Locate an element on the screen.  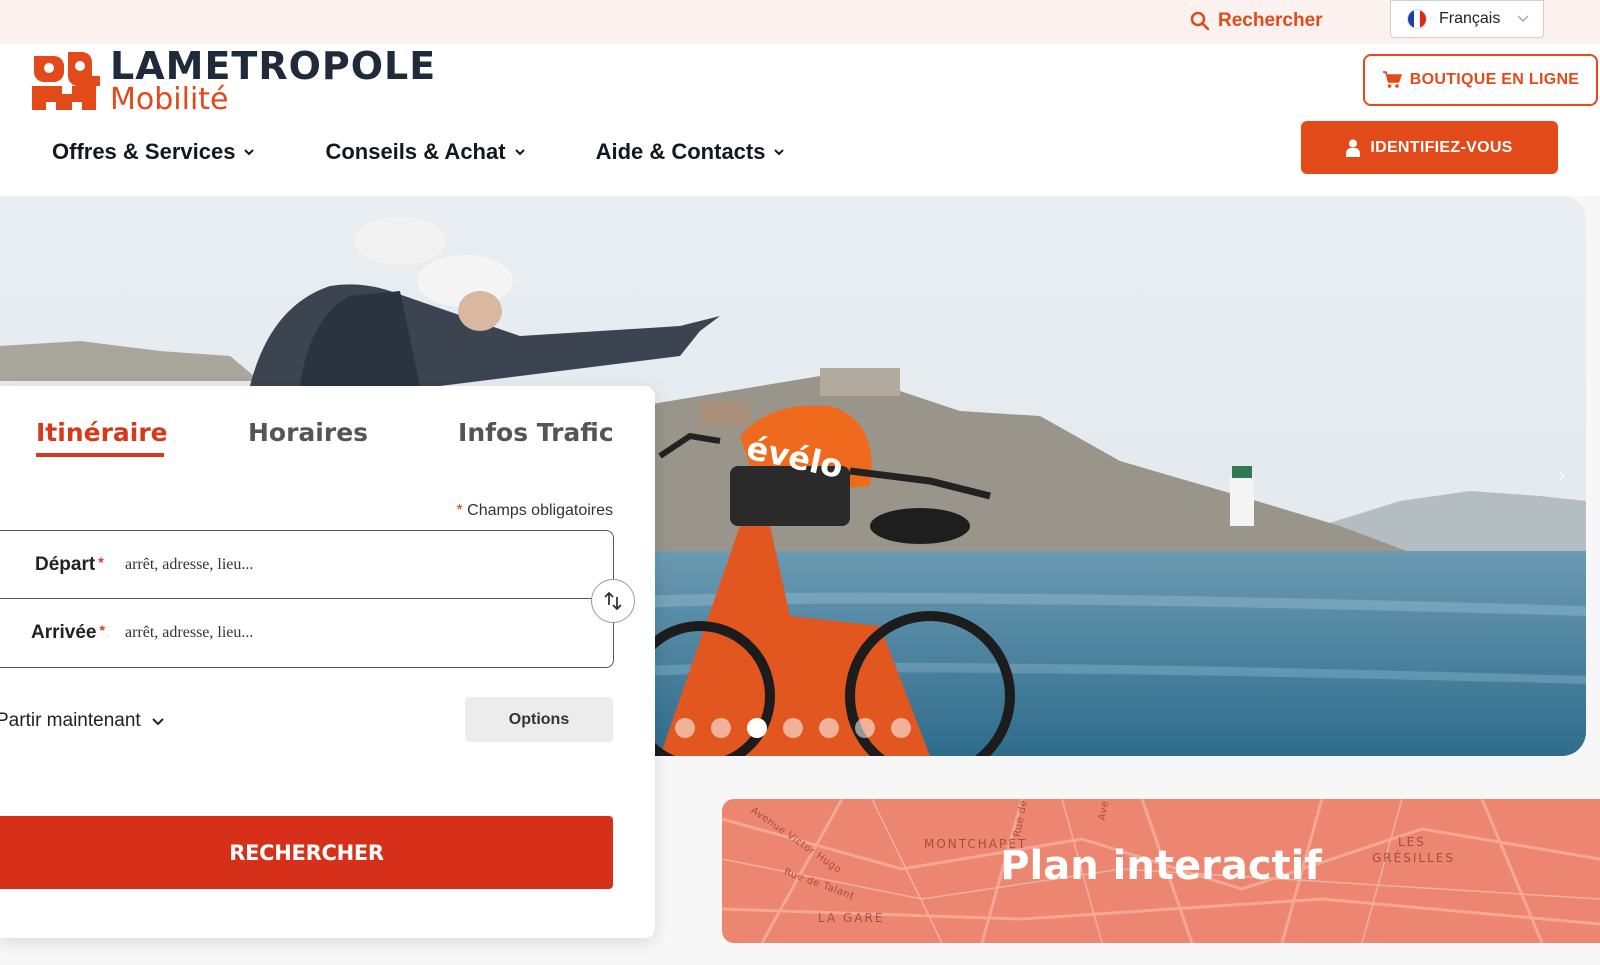
language-label: Français is located at coordinates (1470, 18).